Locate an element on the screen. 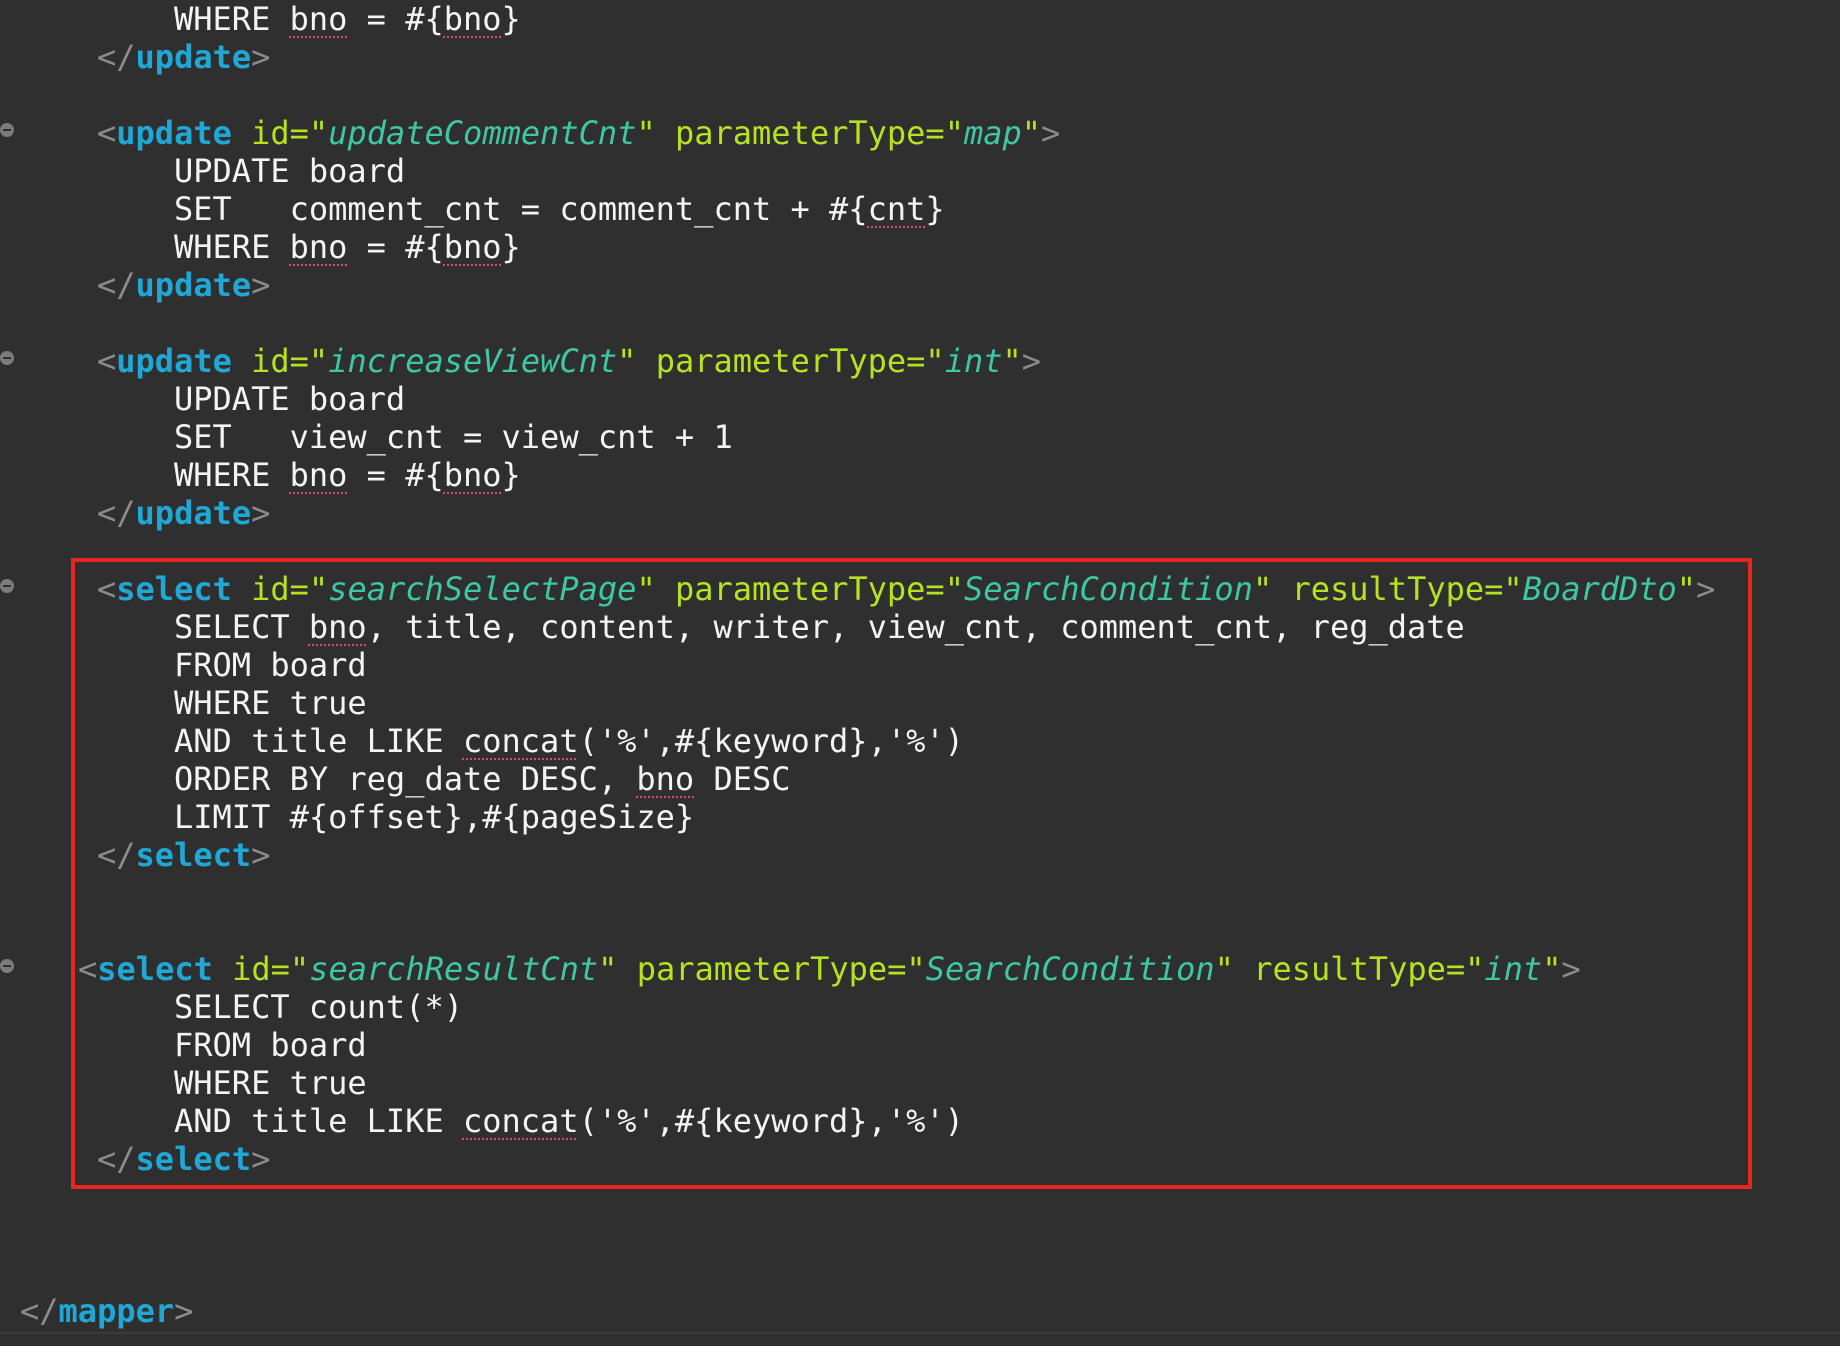 Image resolution: width=1840 pixels, height=1346 pixels. code-line: </mapper> is located at coordinates (107, 1311).